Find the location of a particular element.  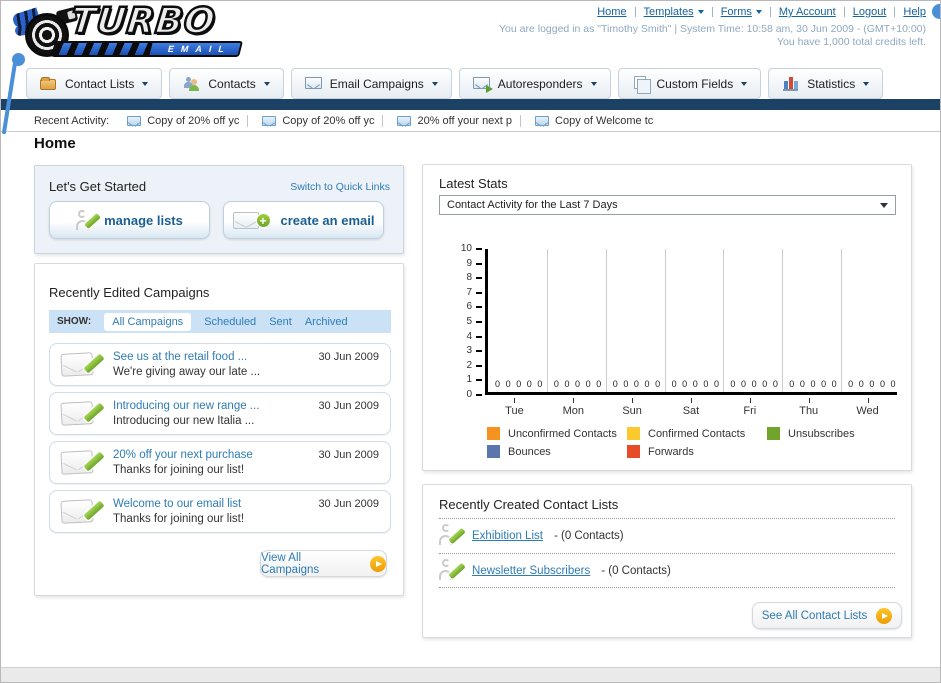

decoration-dot-right is located at coordinates (936, 11).